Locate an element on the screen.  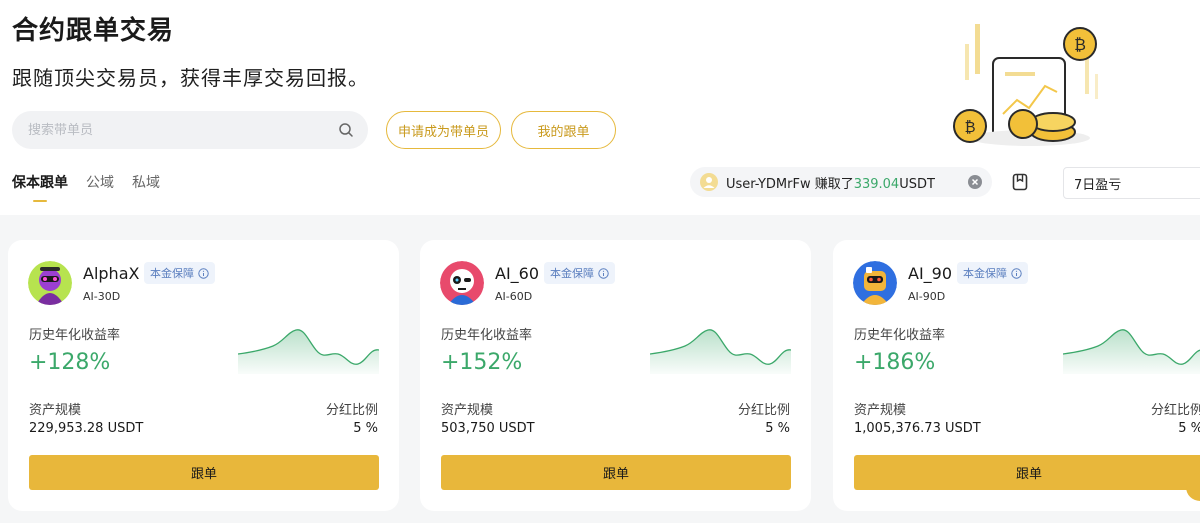
trader-id: AI-90D is located at coordinates (927, 296).